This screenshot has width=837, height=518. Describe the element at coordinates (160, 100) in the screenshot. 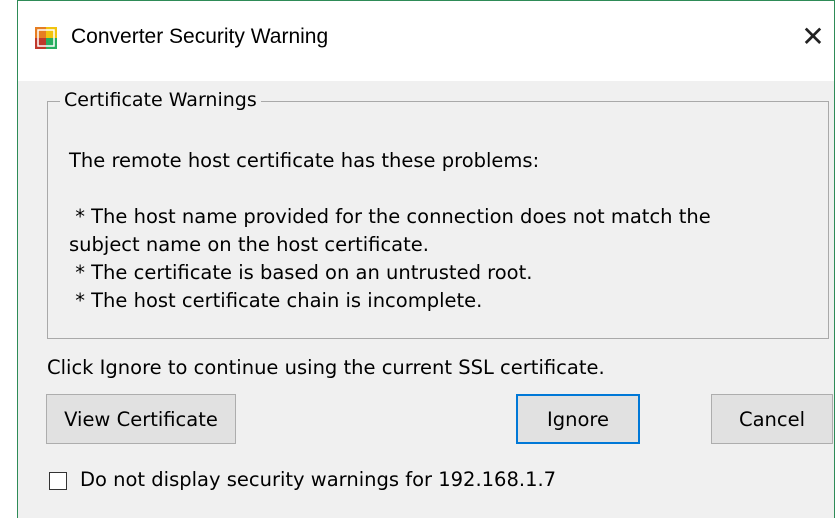

I see `group-legend: Certificate Warnings` at that location.